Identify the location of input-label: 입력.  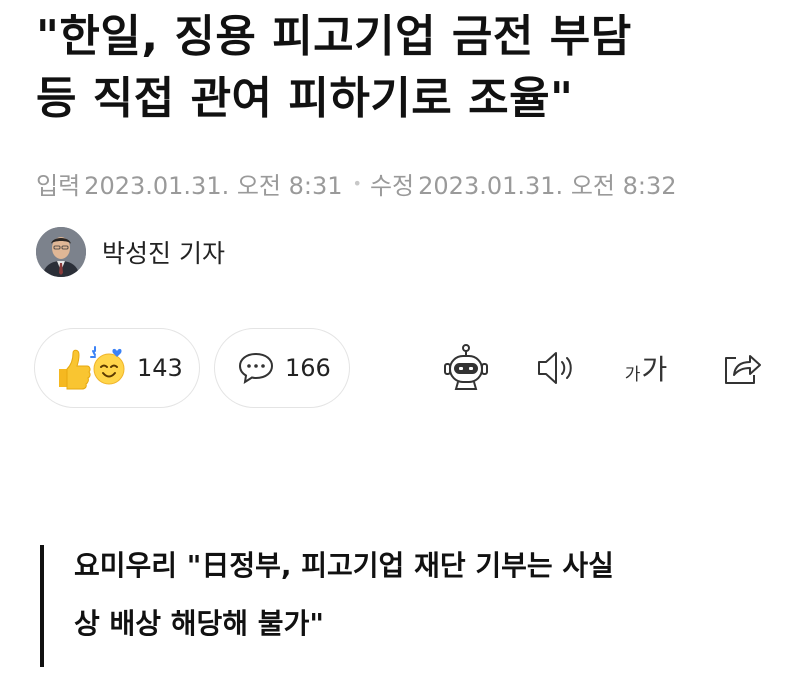
(58, 185).